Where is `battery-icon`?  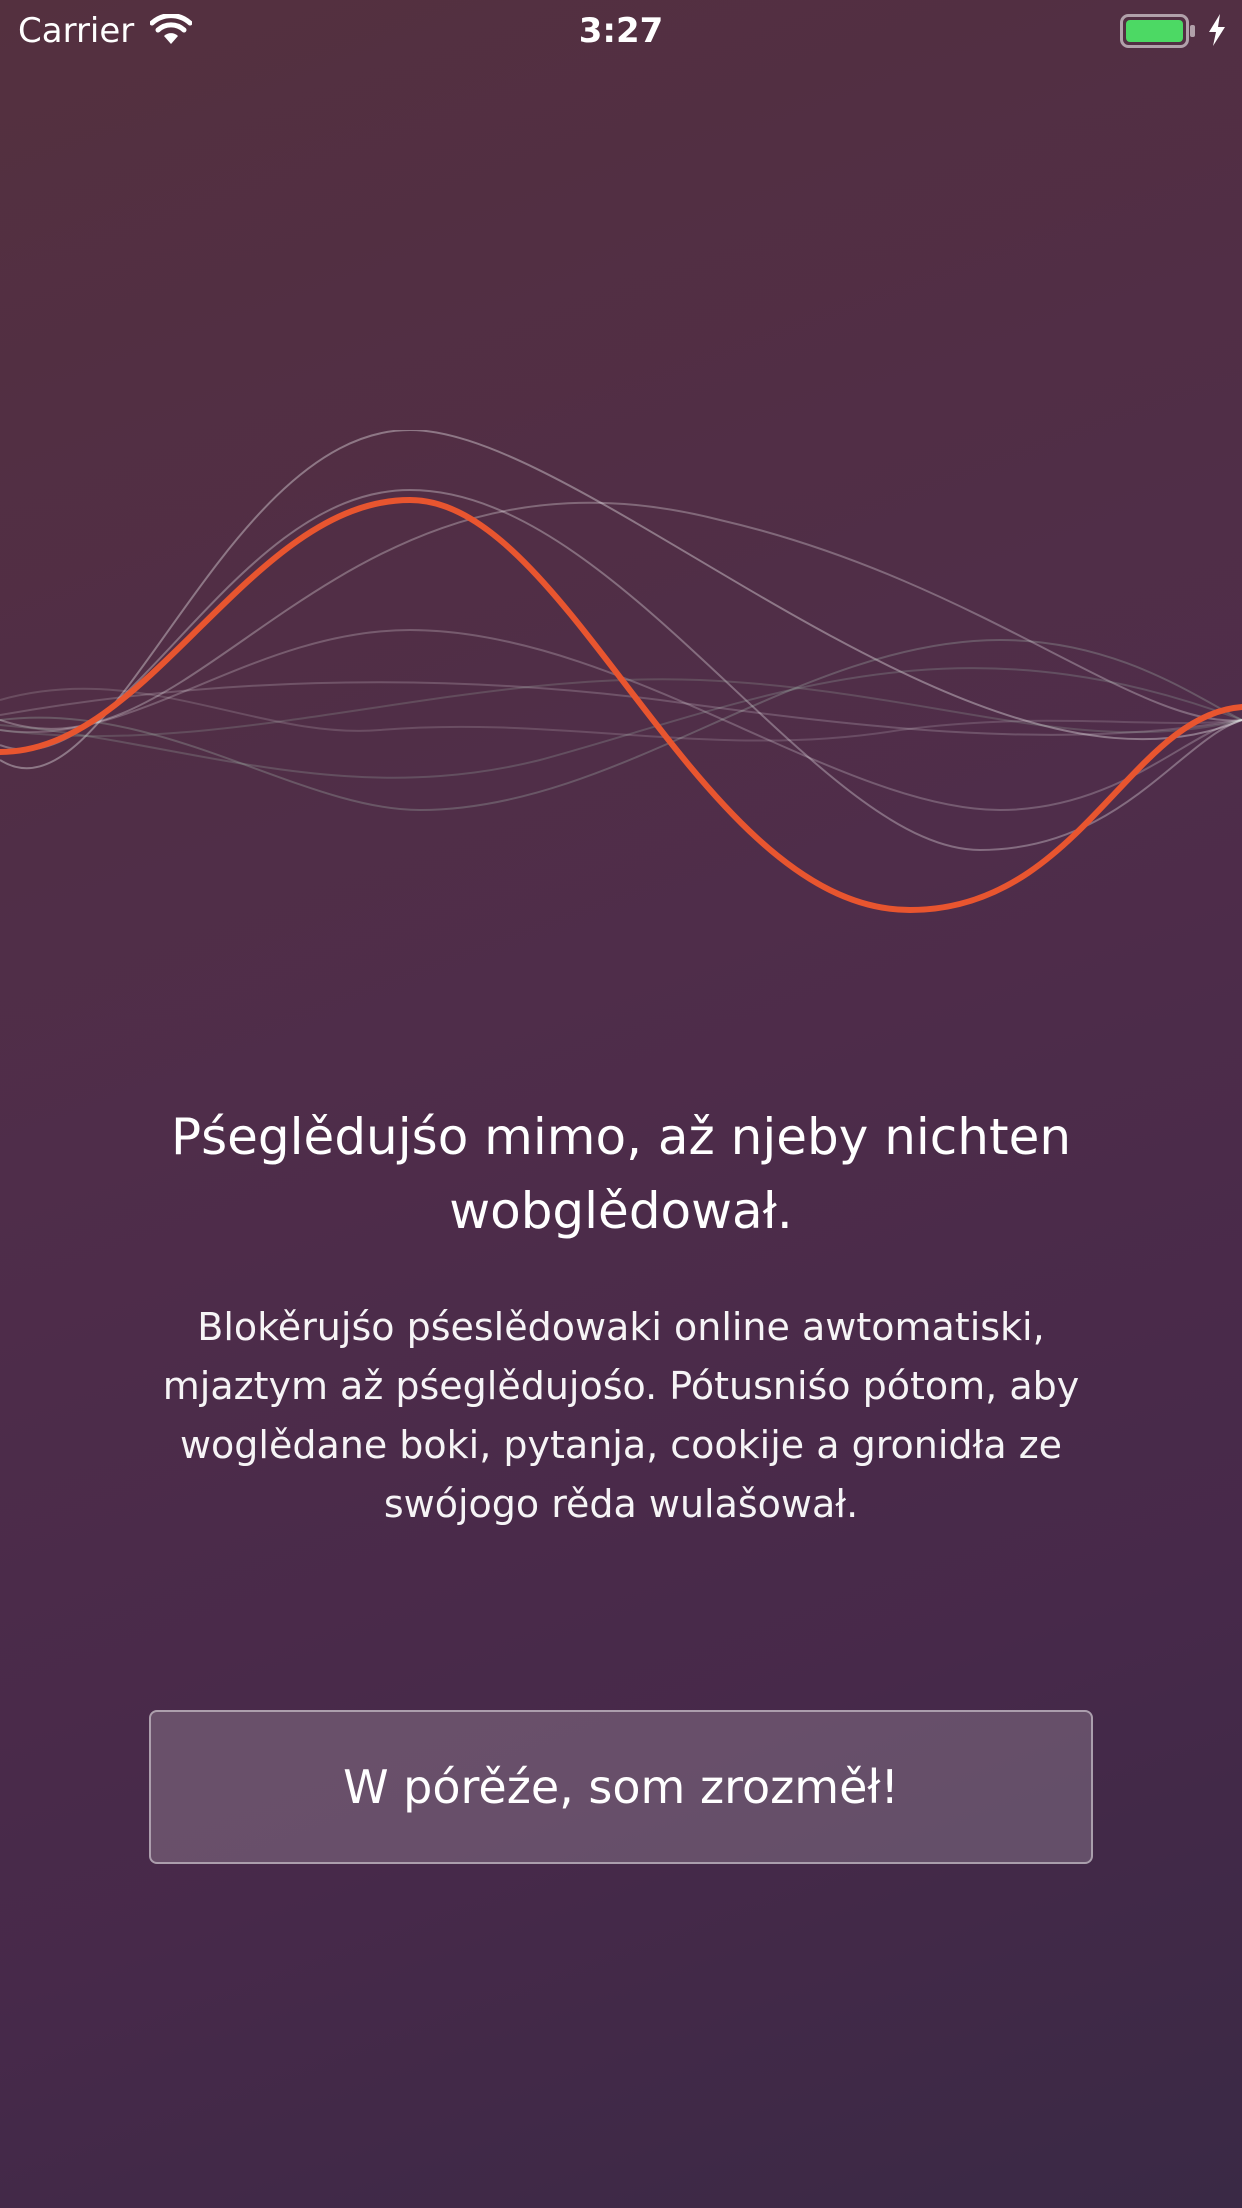
battery-icon is located at coordinates (1157, 31).